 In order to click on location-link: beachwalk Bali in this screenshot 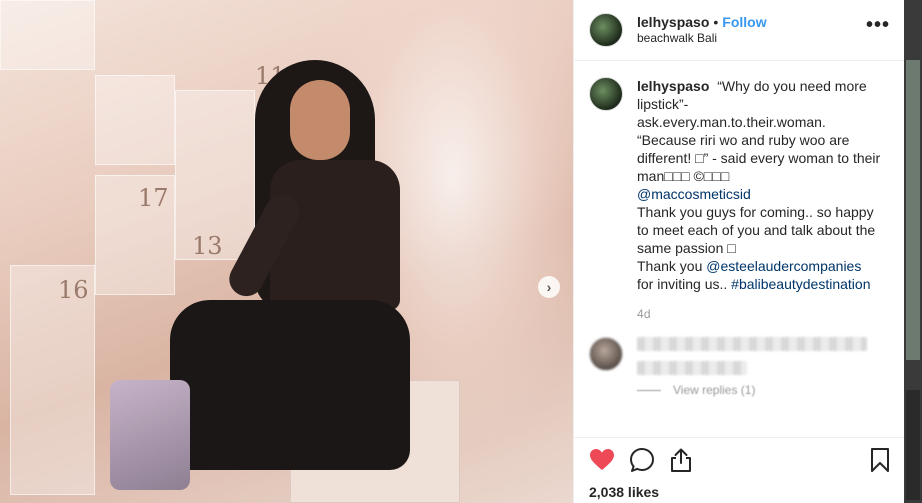, I will do `click(702, 38)`.